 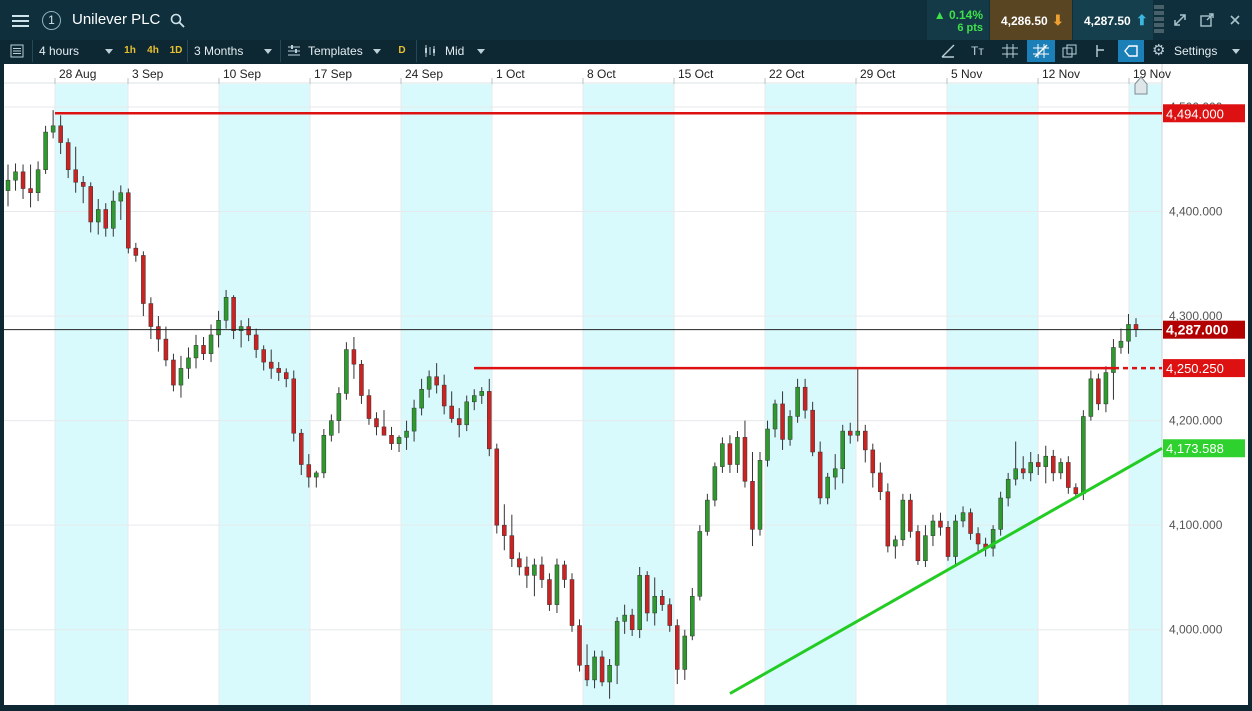 I want to click on list-icon, so click(x=17, y=51).